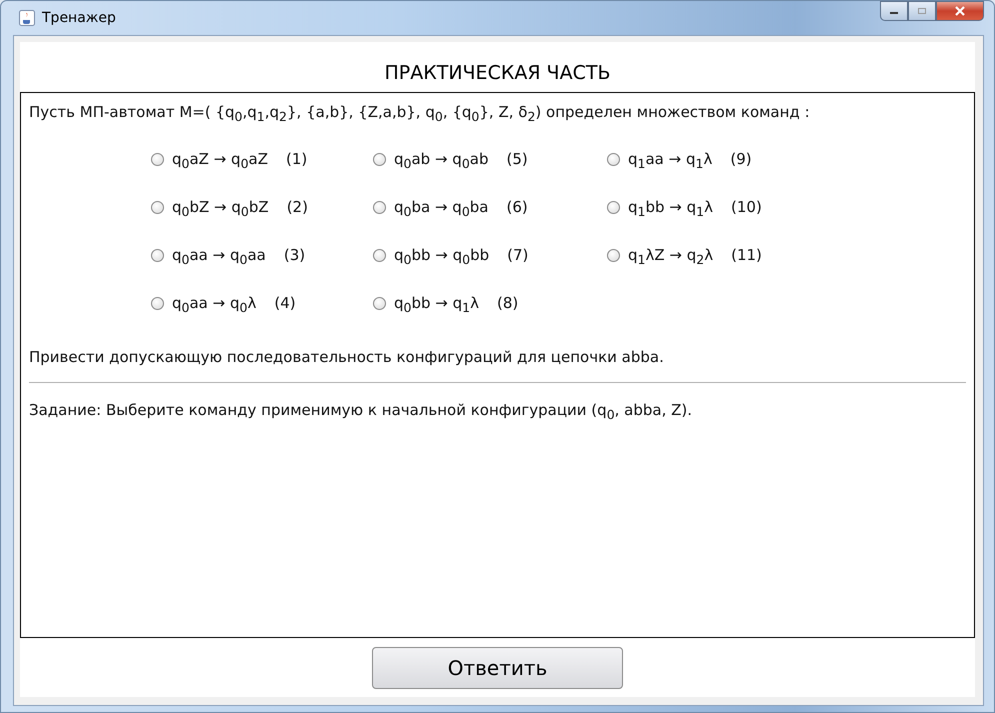 The height and width of the screenshot is (713, 995). What do you see at coordinates (79, 18) in the screenshot?
I see `window-title: Тренажер` at bounding box center [79, 18].